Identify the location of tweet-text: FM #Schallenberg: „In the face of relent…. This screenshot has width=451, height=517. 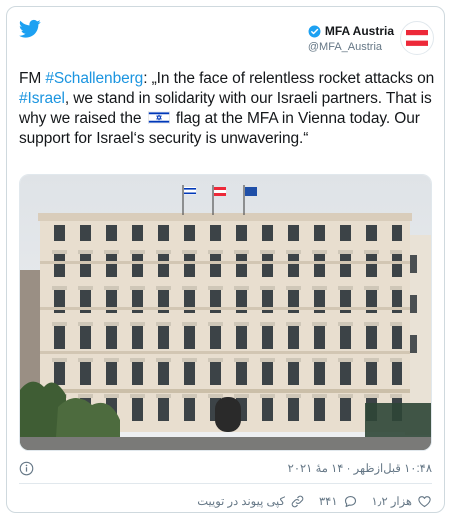
(228, 109).